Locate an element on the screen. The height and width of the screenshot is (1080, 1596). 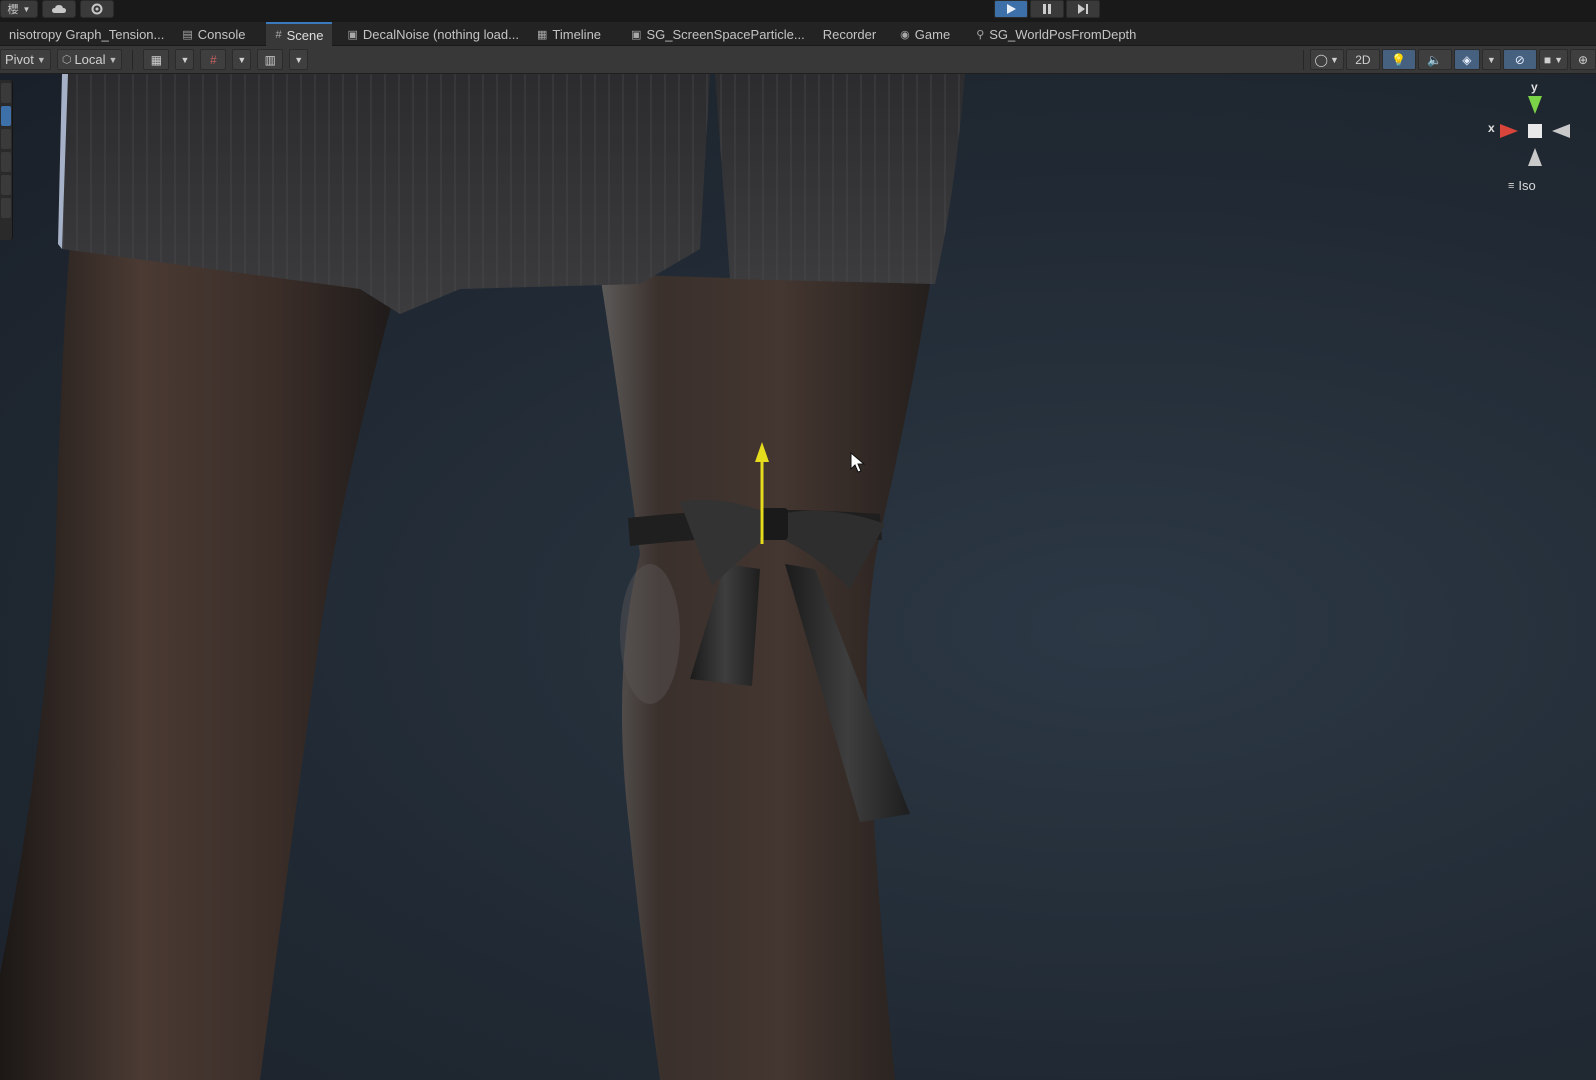
tab-timeline: ▦ Timeline is located at coordinates (569, 34).